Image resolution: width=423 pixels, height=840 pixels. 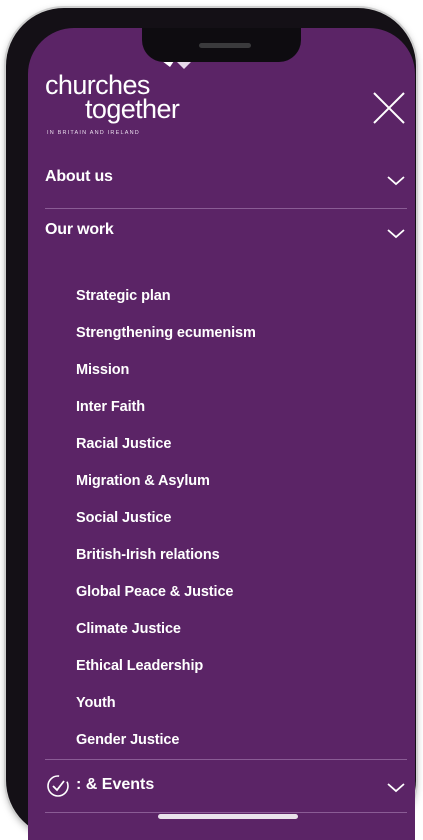 What do you see at coordinates (226, 180) in the screenshot?
I see `menu-item-about-us: About us` at bounding box center [226, 180].